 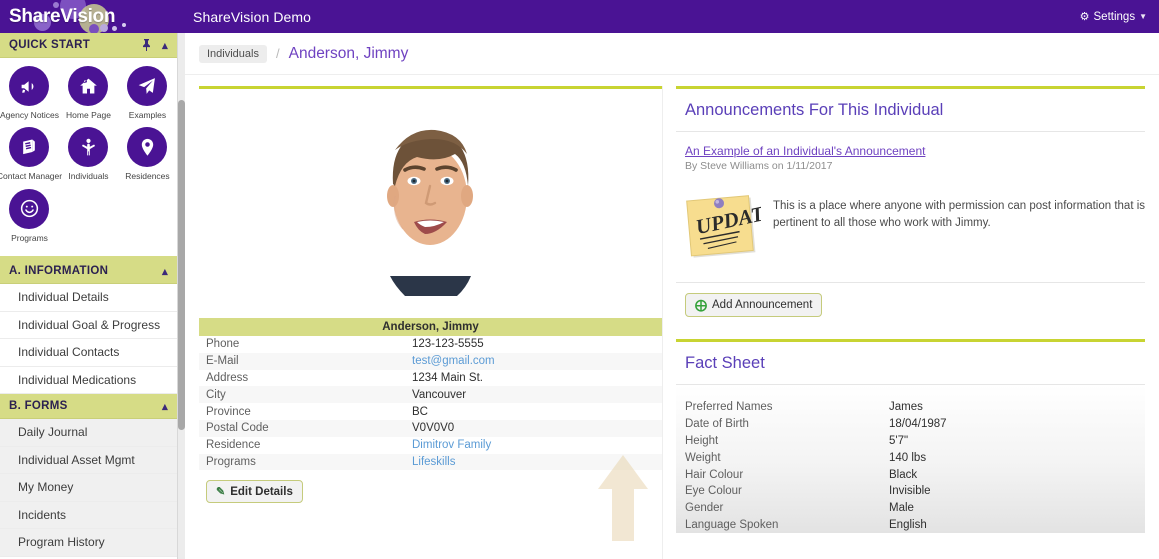 I want to click on fact-row: Weight 140 lbs, so click(x=910, y=457).